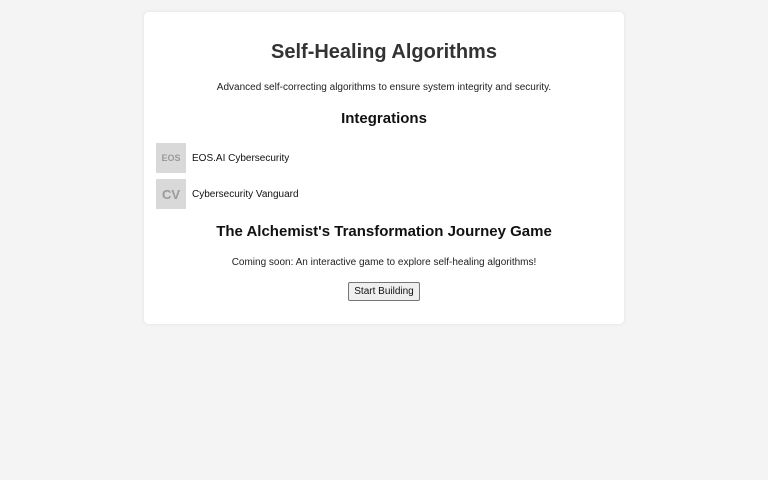  I want to click on cv-logo: CV, so click(171, 194).